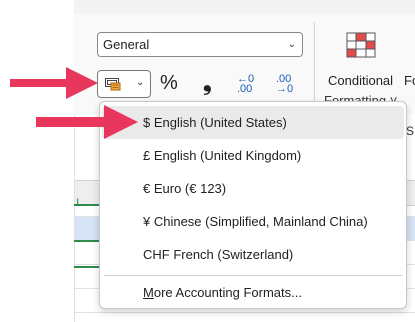 The height and width of the screenshot is (322, 415). What do you see at coordinates (78, 201) in the screenshot?
I see `grid-marker: ı` at bounding box center [78, 201].